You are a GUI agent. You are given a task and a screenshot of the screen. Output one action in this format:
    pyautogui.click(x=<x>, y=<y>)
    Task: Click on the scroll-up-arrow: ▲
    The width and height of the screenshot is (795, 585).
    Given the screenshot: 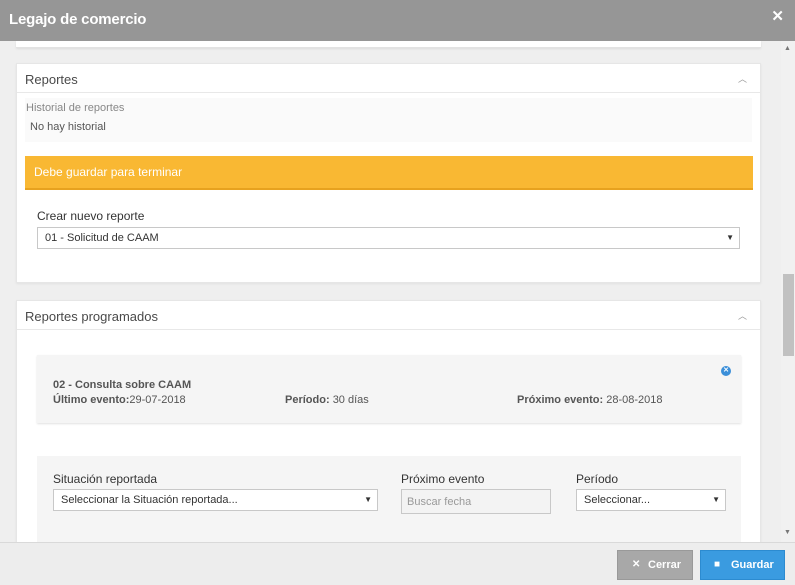 What is the action you would take?
    pyautogui.click(x=787, y=48)
    